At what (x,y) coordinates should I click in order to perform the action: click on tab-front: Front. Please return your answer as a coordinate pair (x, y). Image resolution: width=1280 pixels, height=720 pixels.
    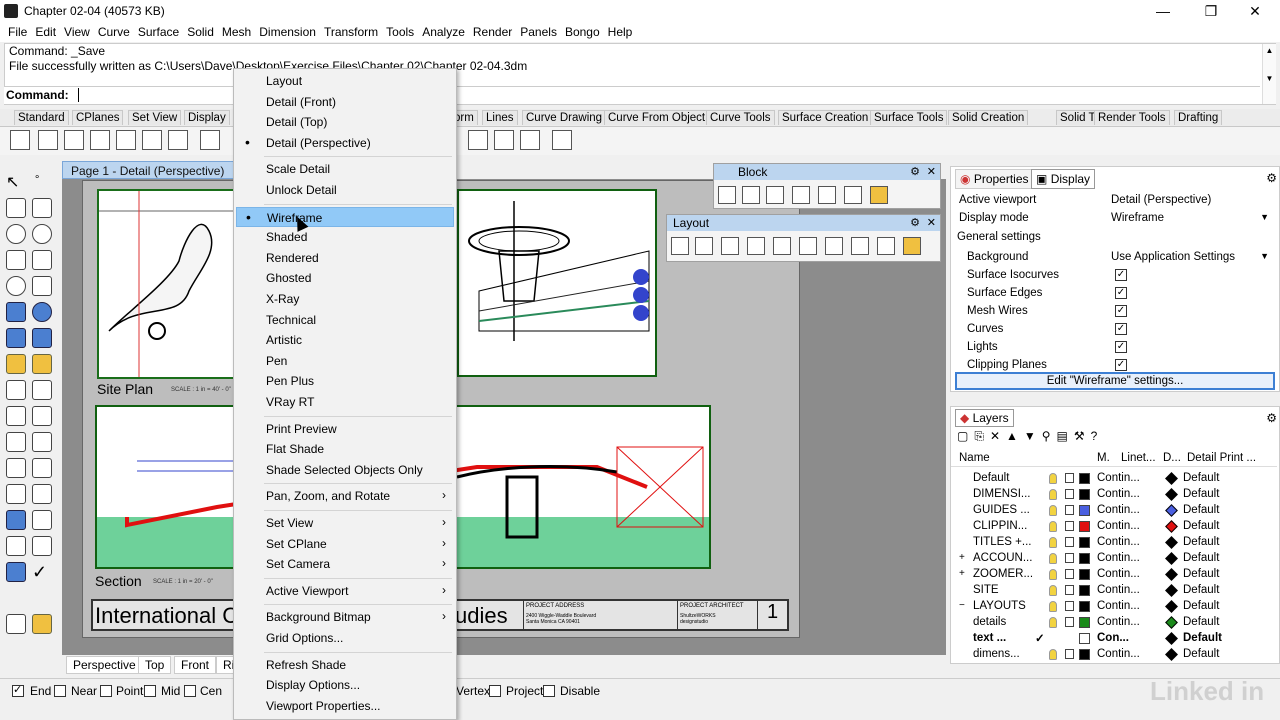
    Looking at the image, I should click on (195, 665).